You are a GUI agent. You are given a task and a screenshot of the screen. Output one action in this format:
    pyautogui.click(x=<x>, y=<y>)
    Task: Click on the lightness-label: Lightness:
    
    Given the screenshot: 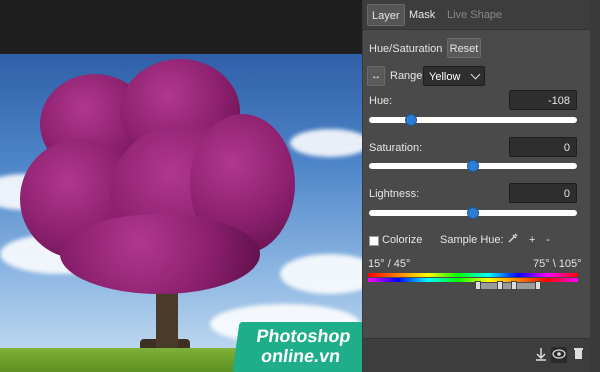 What is the action you would take?
    pyautogui.click(x=394, y=194)
    